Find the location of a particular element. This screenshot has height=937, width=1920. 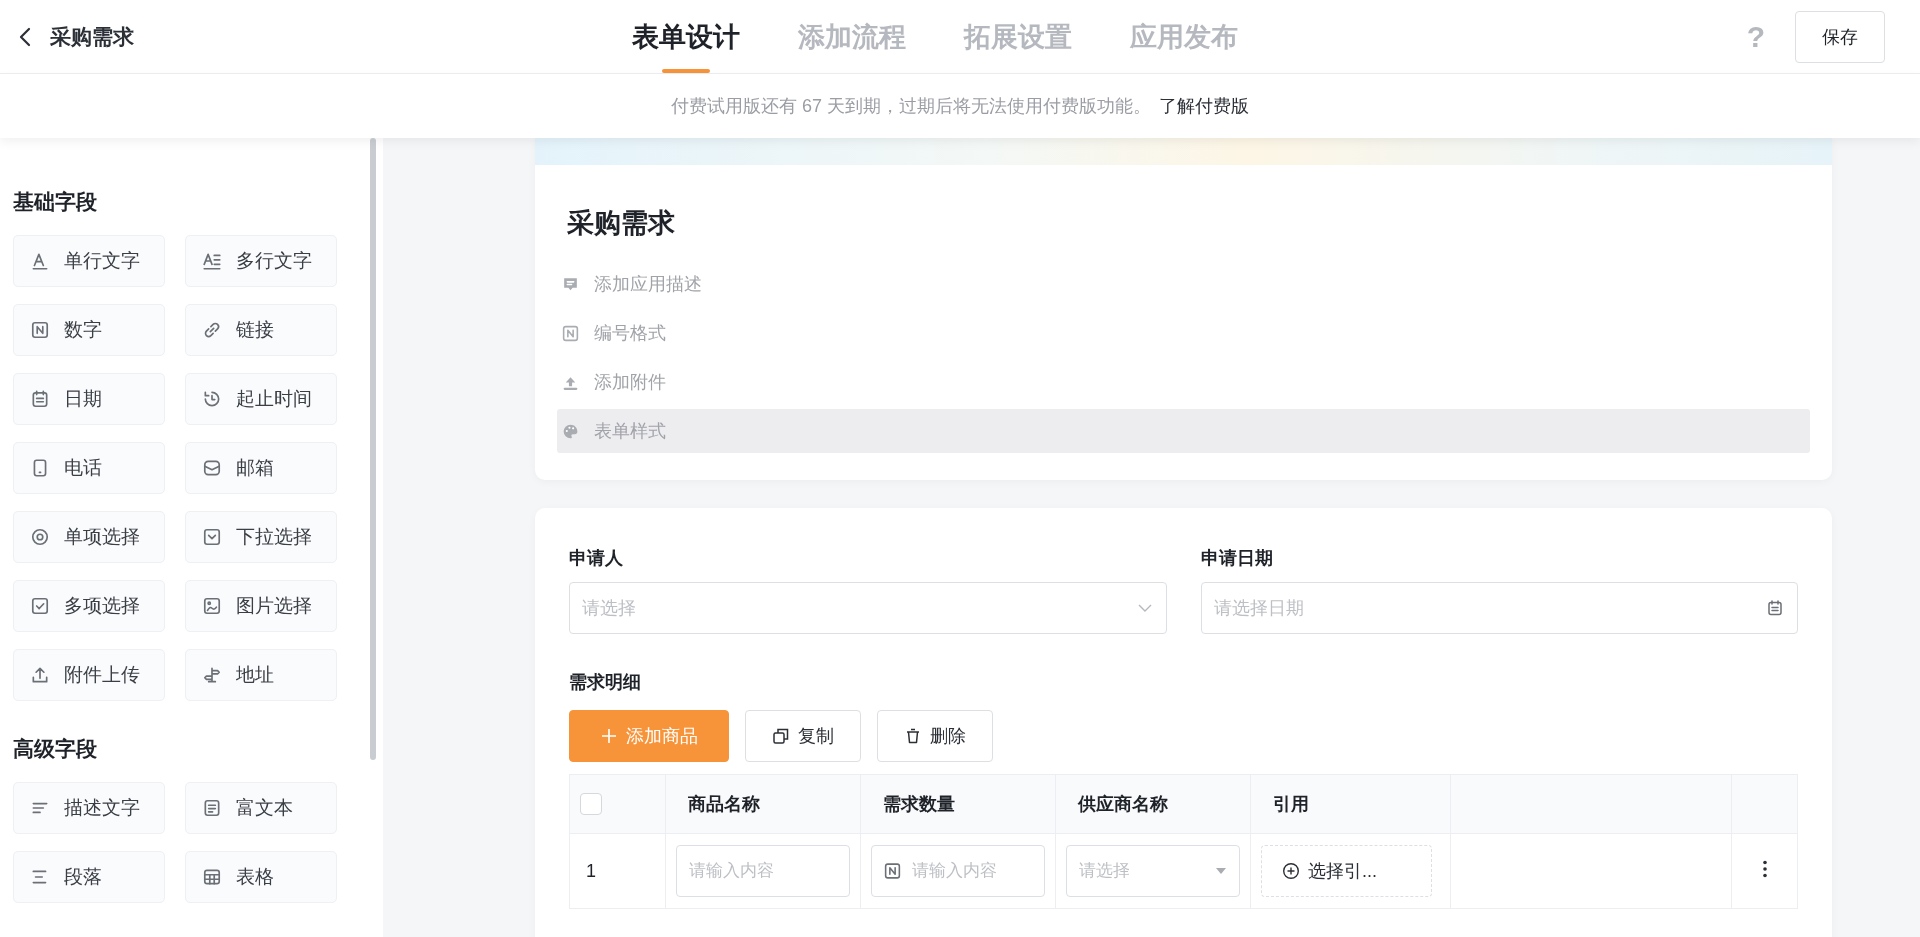

field-type-item: 多行文字 is located at coordinates (261, 261).